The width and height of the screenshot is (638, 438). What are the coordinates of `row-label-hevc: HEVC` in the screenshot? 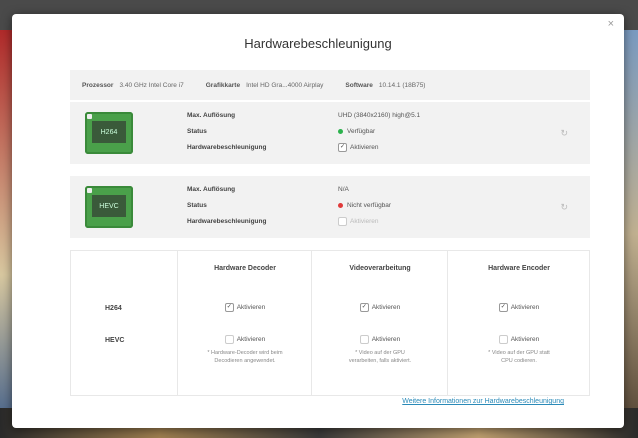 It's located at (115, 340).